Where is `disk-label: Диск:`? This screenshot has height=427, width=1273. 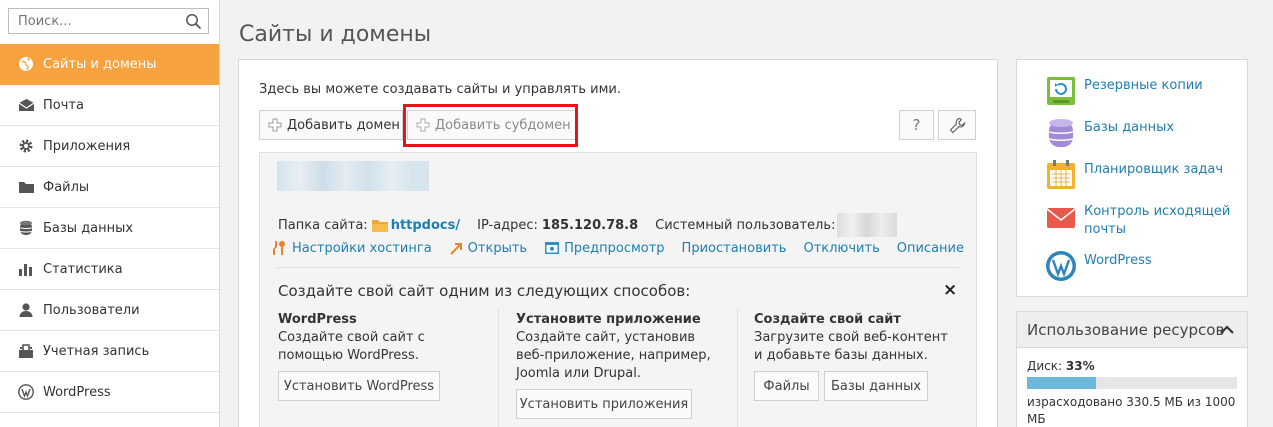
disk-label: Диск: is located at coordinates (1045, 366).